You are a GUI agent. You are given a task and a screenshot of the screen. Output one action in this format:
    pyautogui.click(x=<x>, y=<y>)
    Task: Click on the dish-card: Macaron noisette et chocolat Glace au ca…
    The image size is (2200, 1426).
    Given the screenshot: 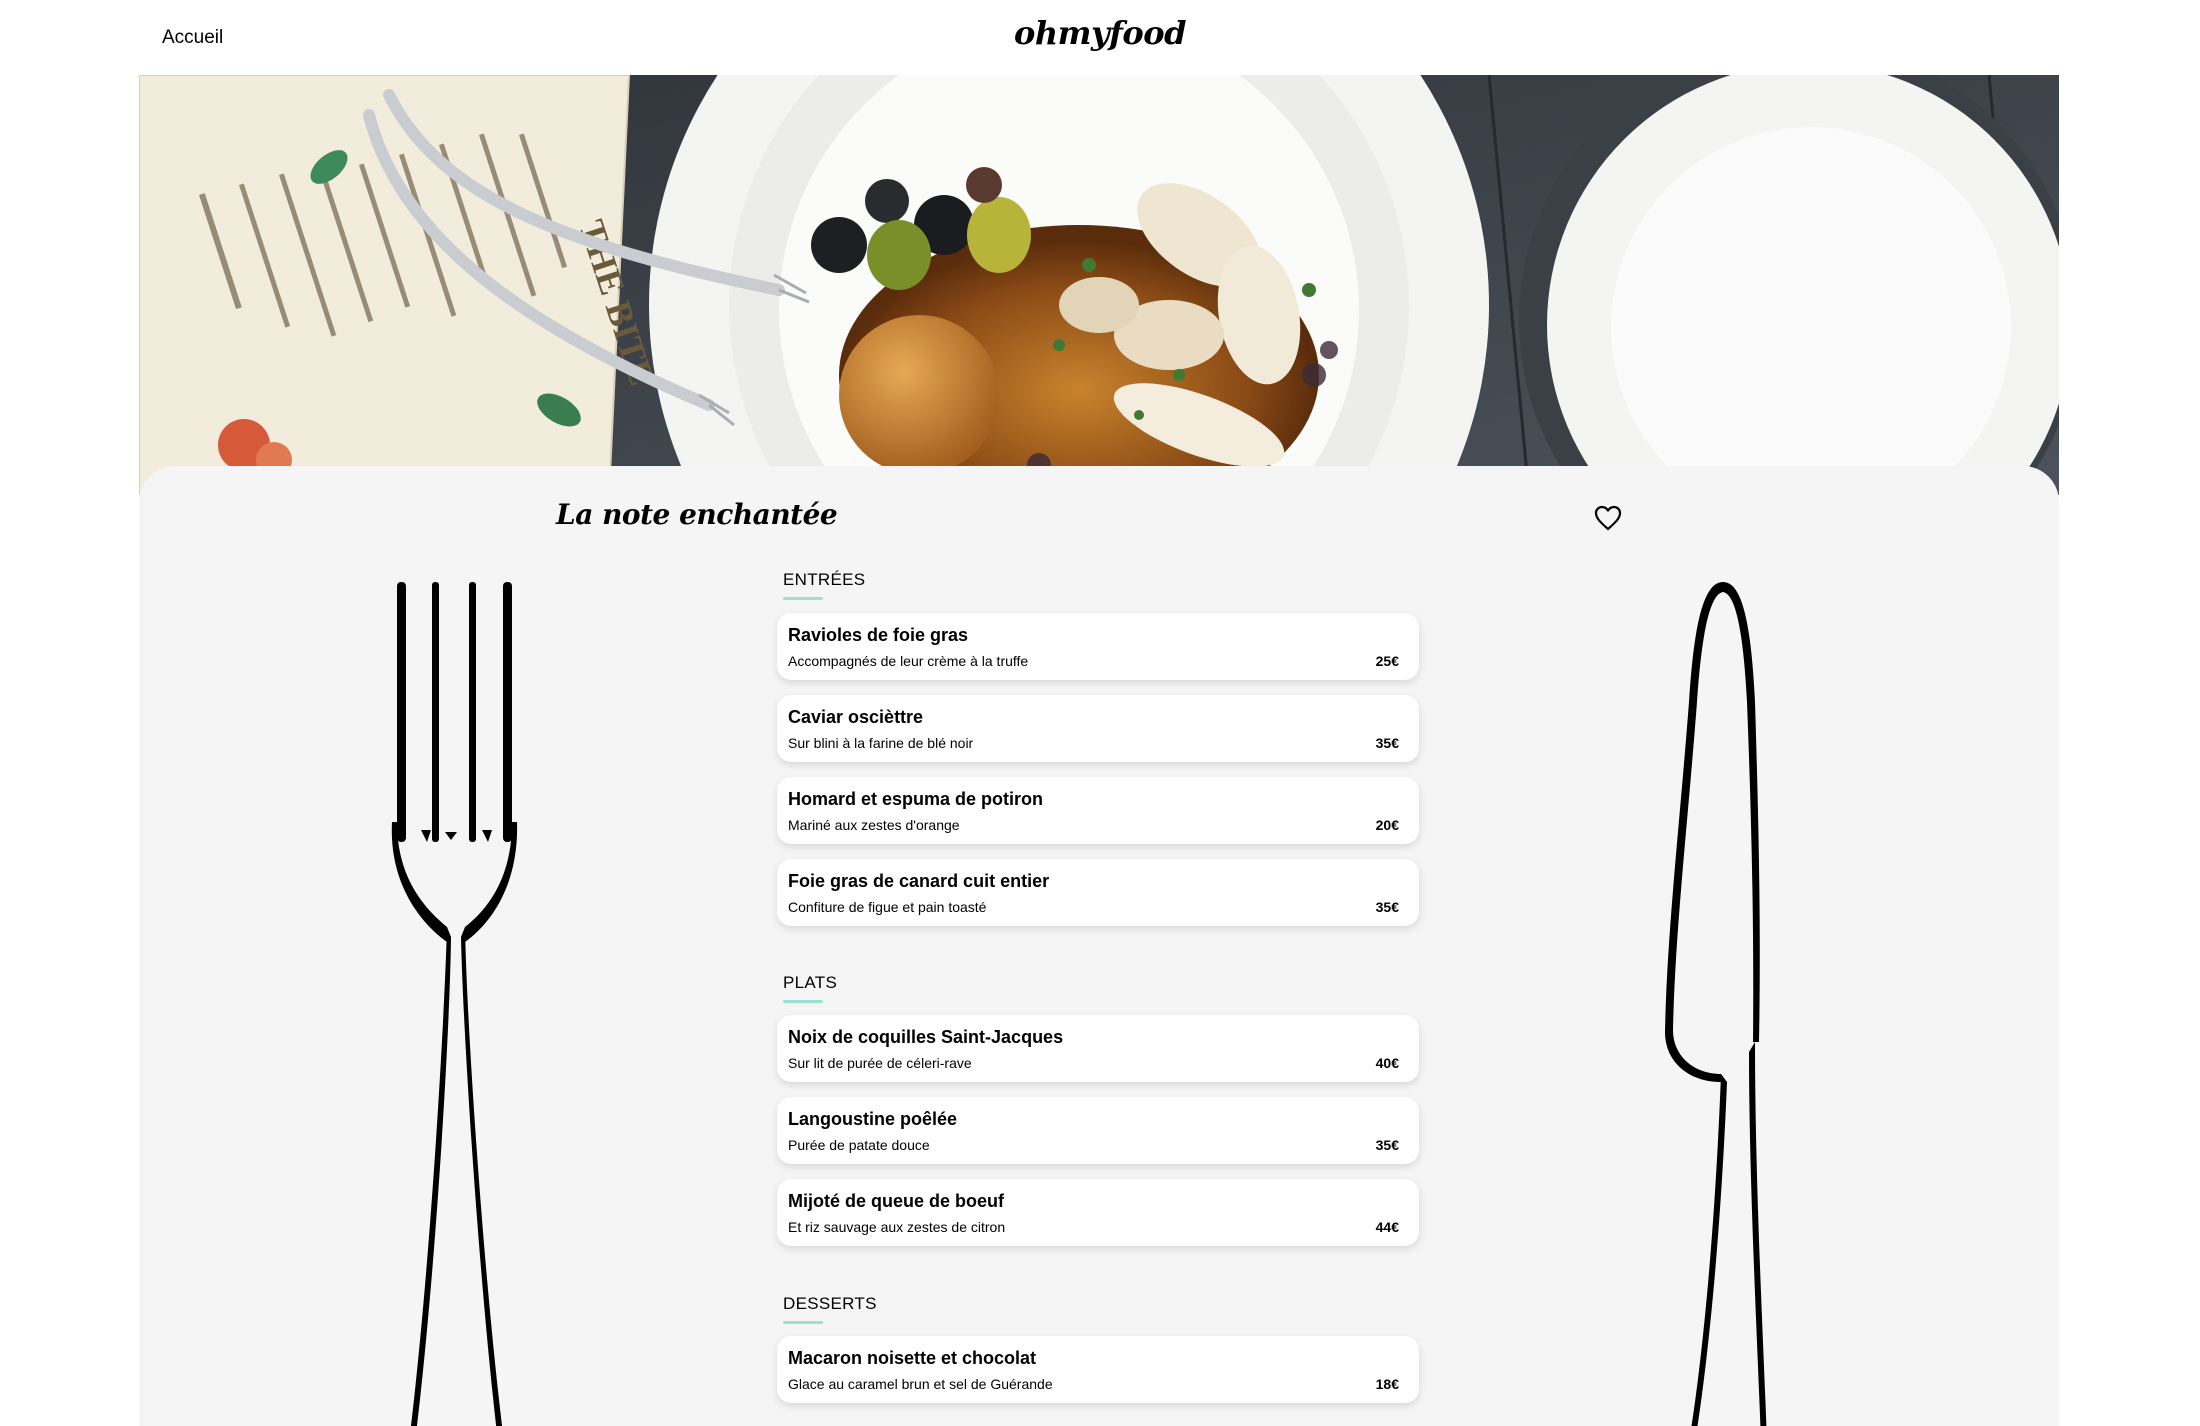 What is the action you would take?
    pyautogui.click(x=1098, y=1369)
    